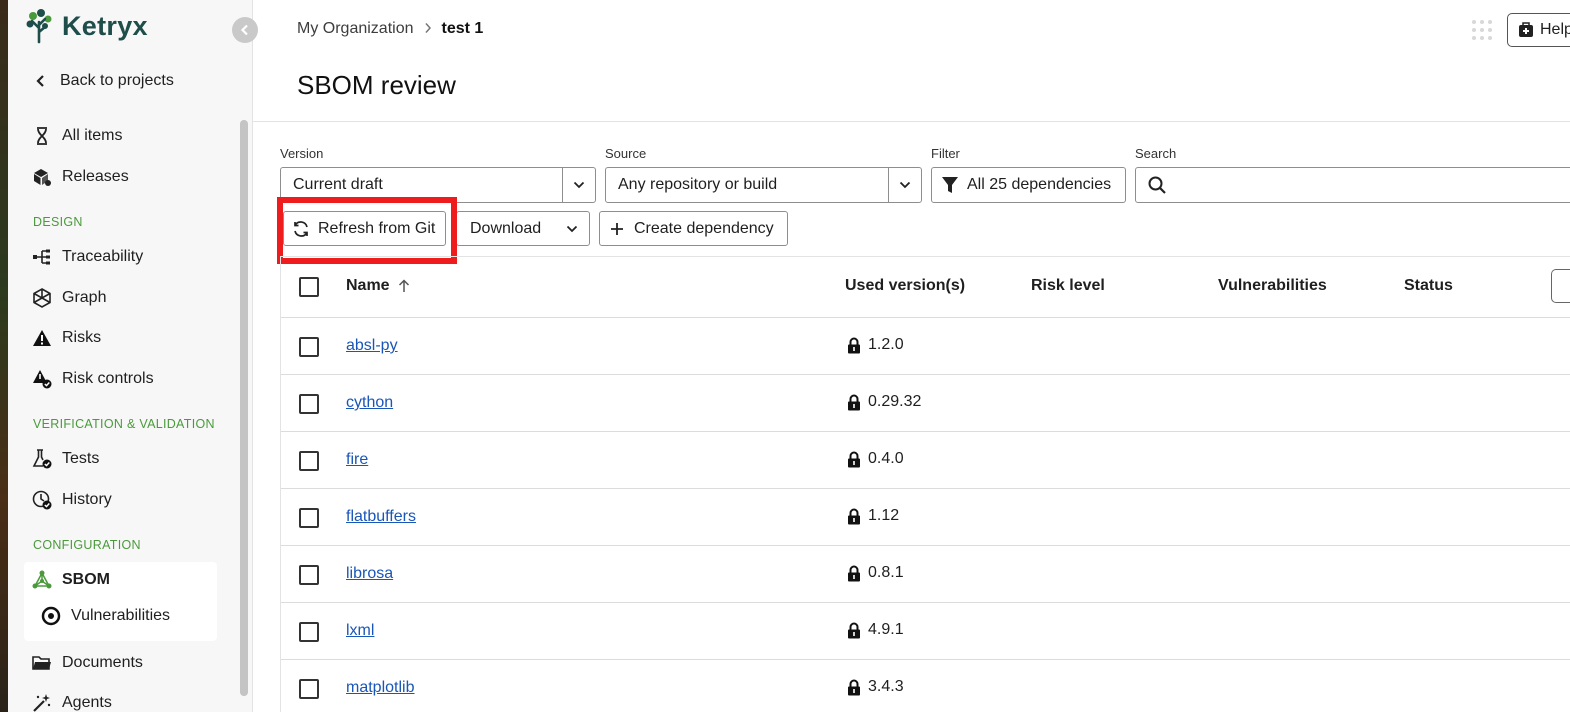 The image size is (1570, 712). I want to click on sidebar-item-label: Tests, so click(81, 458).